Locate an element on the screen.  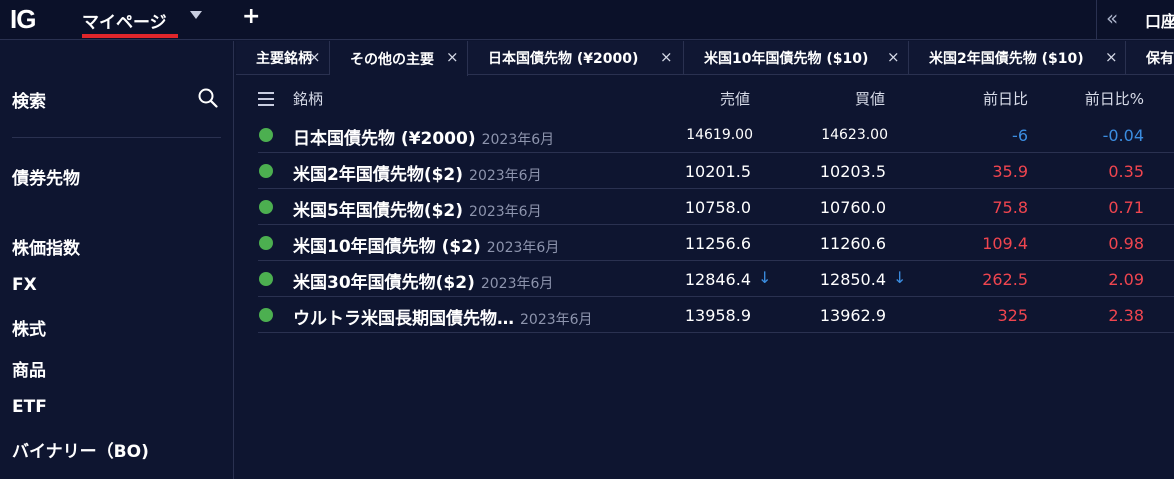
search-icon is located at coordinates (208, 98).